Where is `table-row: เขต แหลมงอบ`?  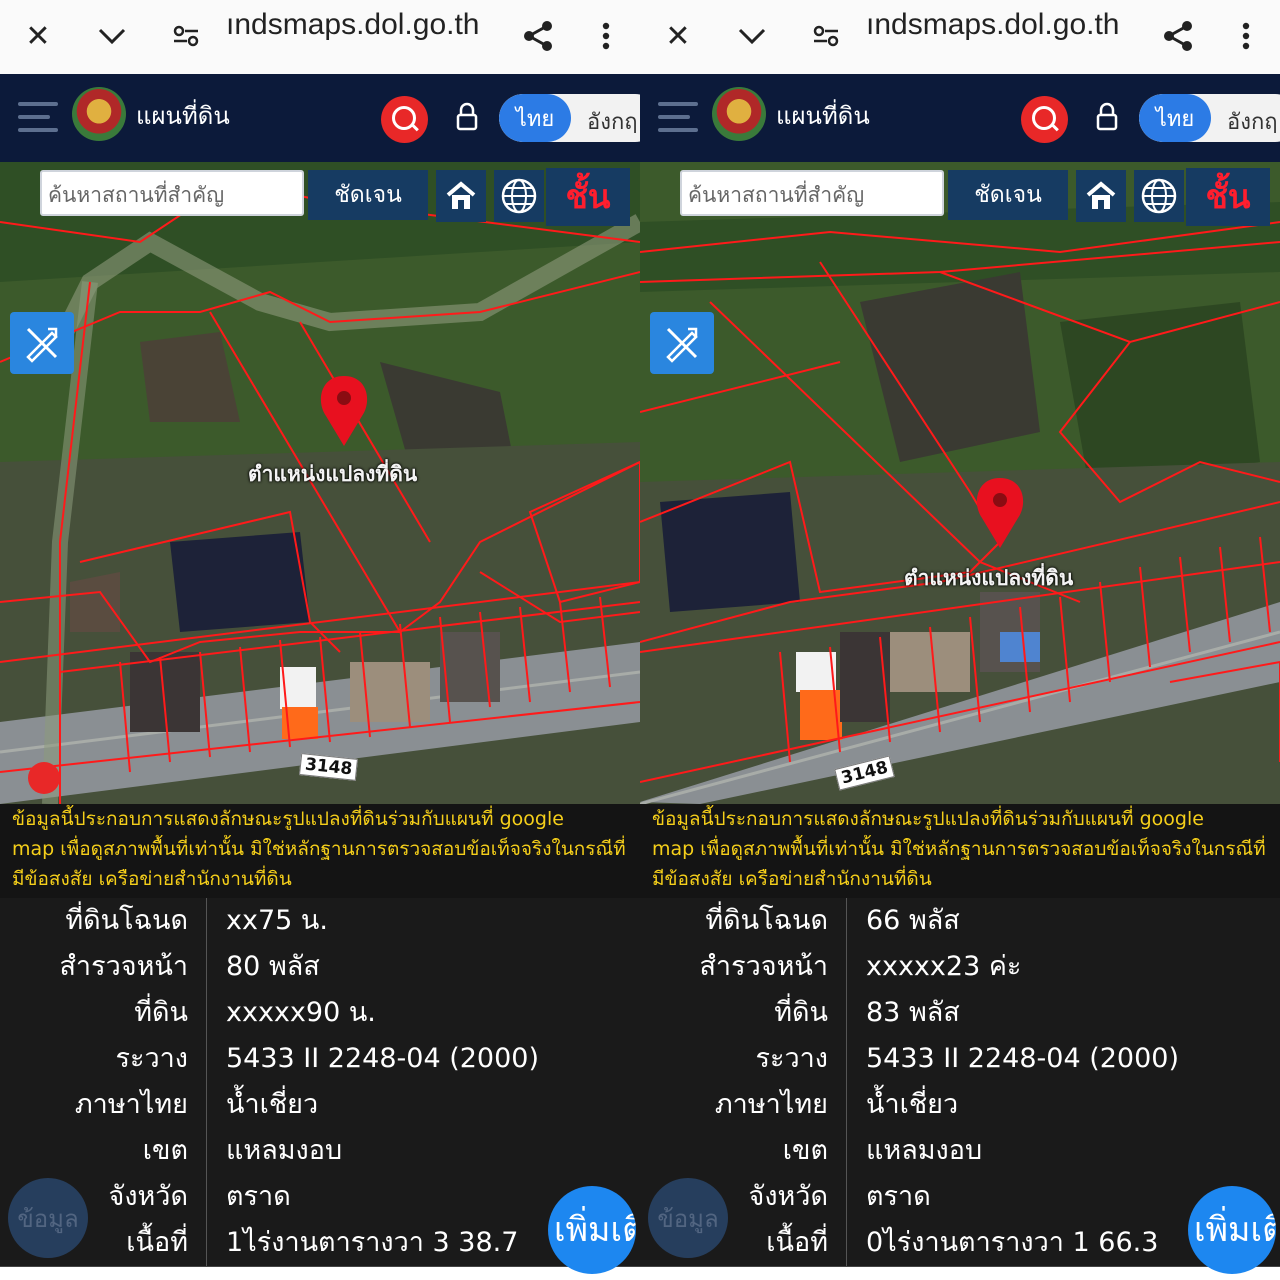
table-row: เขต แหลมงอบ is located at coordinates (960, 1151).